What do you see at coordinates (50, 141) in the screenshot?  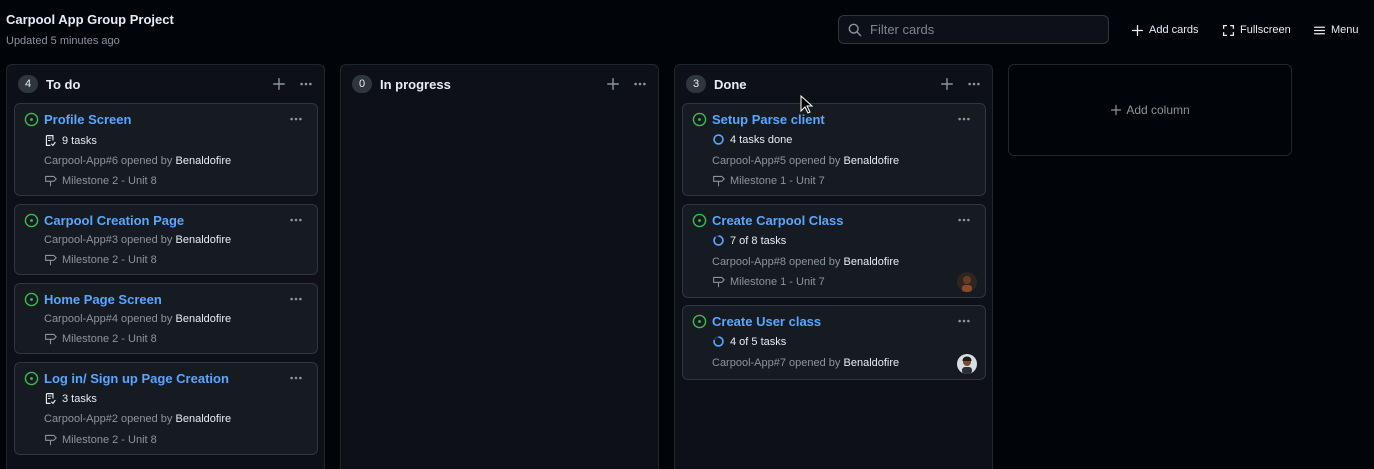 I see `checklist-icon` at bounding box center [50, 141].